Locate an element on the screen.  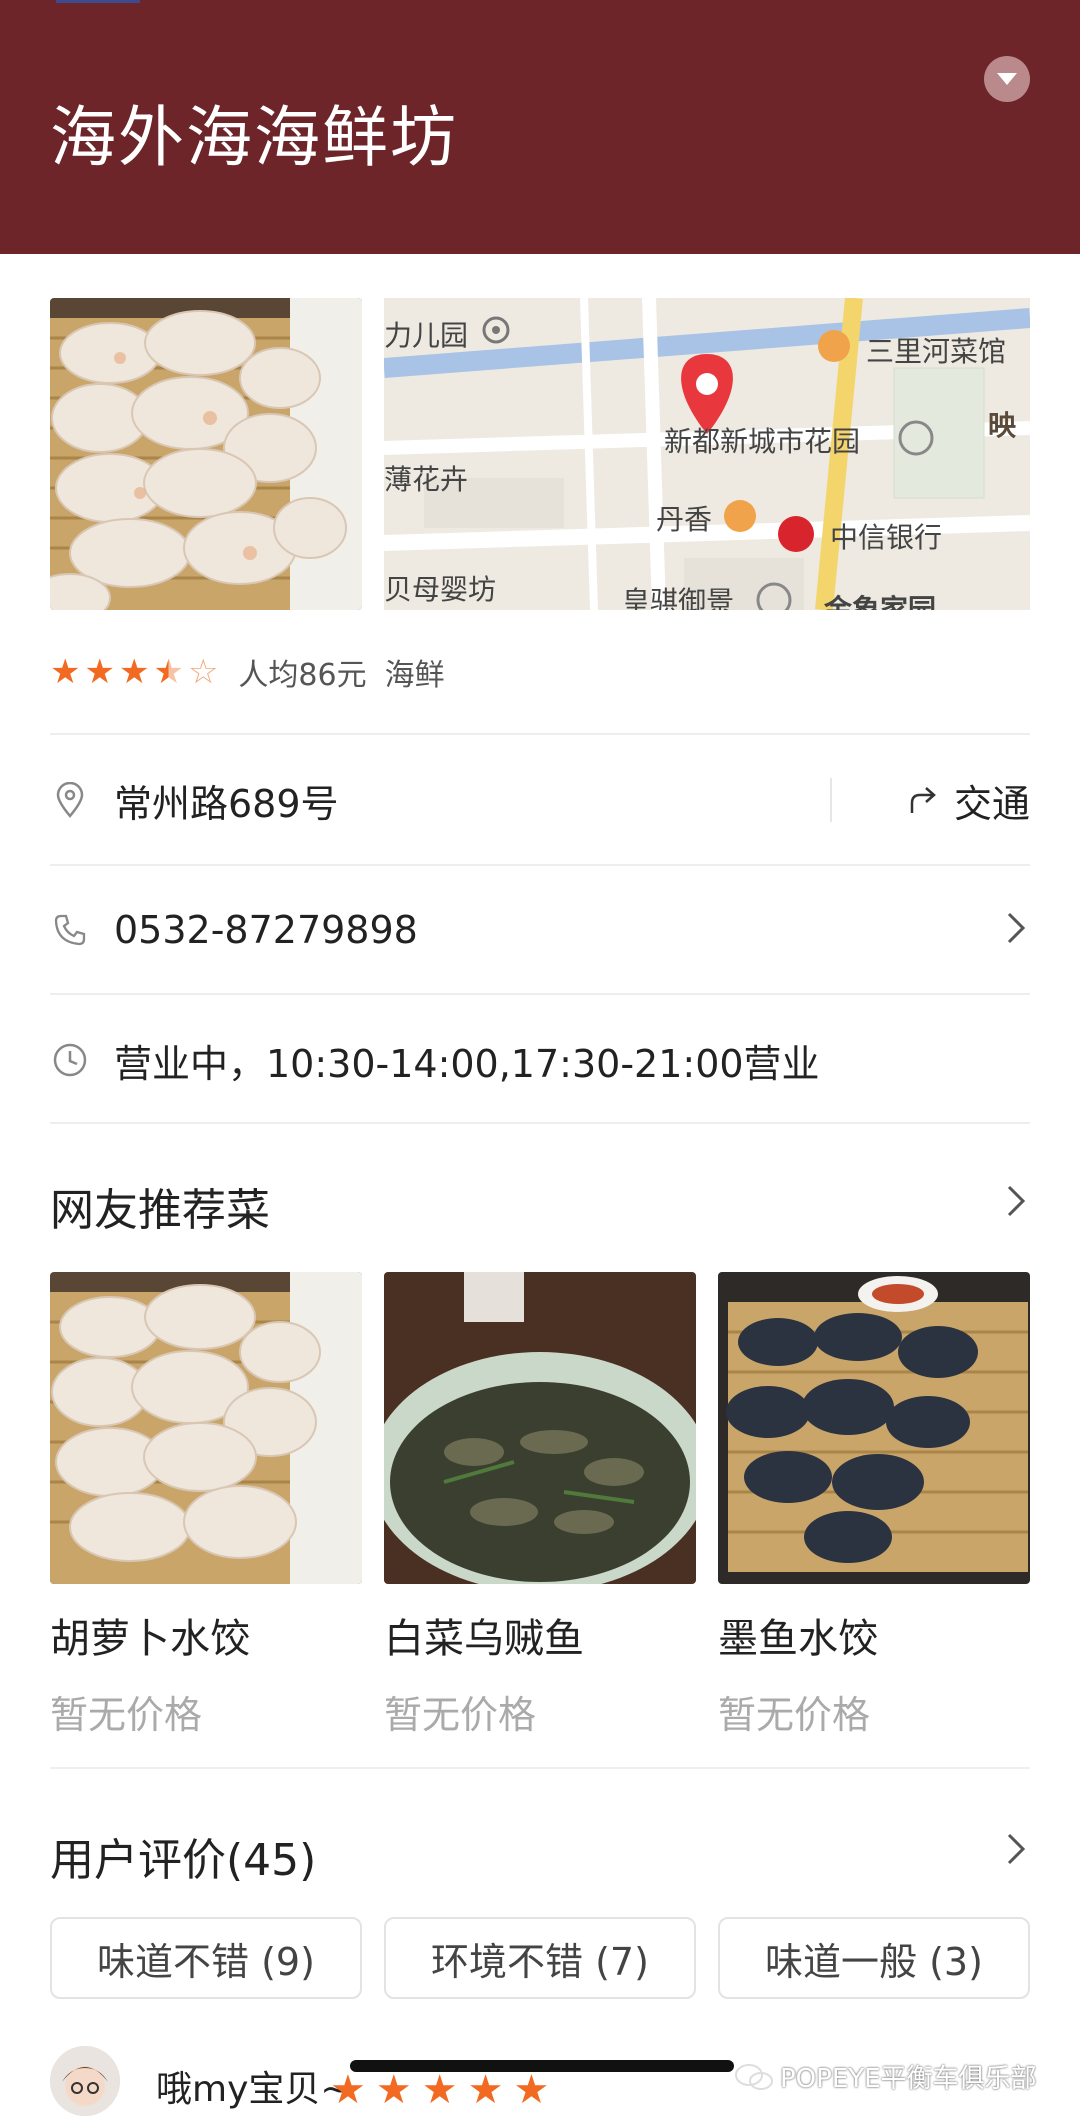
dish-name: 白菜乌贼鱼 is located at coordinates (484, 1639).